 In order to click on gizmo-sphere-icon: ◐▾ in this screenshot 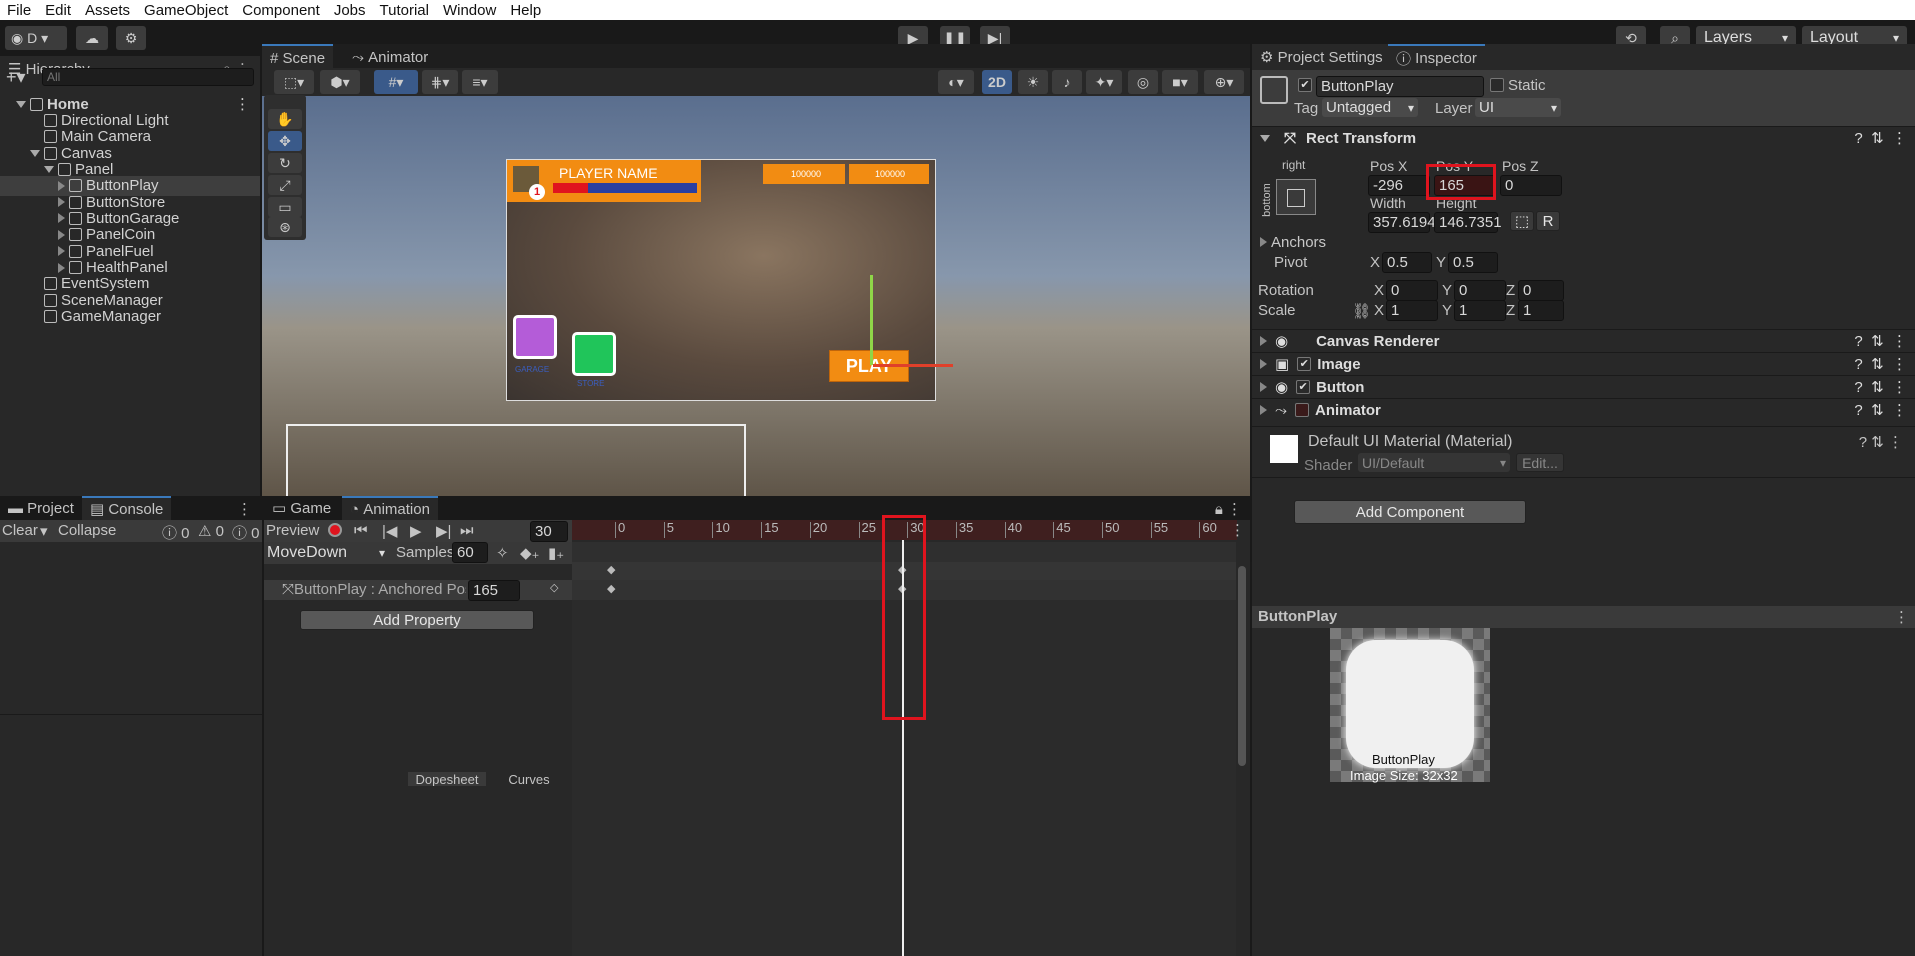, I will do `click(956, 82)`.